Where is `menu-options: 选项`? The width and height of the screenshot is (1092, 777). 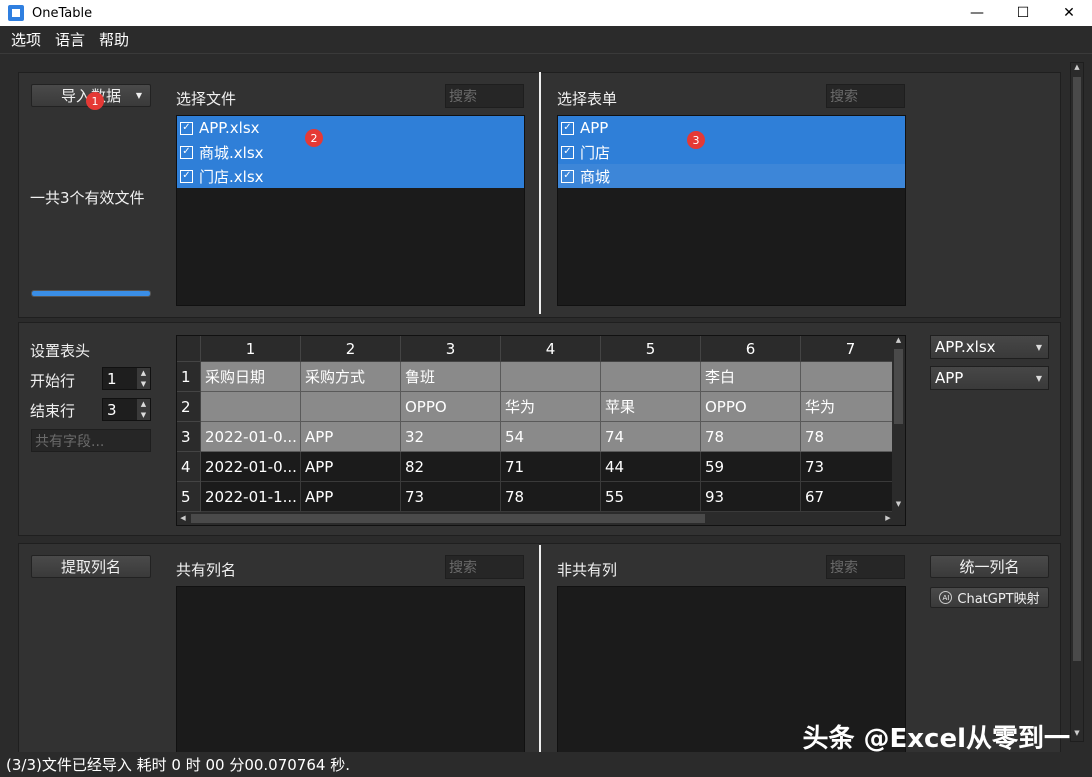 menu-options: 选项 is located at coordinates (26, 39).